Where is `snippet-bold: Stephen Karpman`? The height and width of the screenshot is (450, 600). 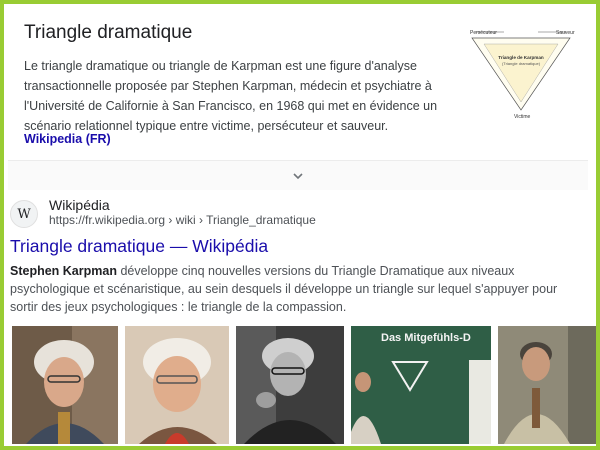
snippet-bold: Stephen Karpman is located at coordinates (63, 271).